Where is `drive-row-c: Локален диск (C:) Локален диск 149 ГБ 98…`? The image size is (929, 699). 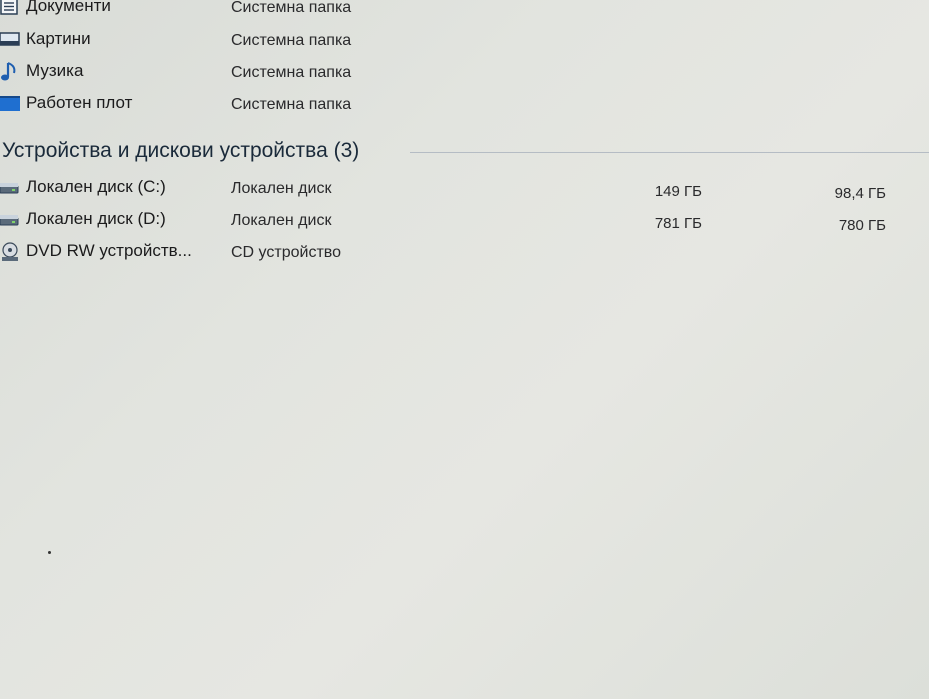
drive-row-c: Локален диск (C:) Локален диск 149 ГБ 98… is located at coordinates (464, 188).